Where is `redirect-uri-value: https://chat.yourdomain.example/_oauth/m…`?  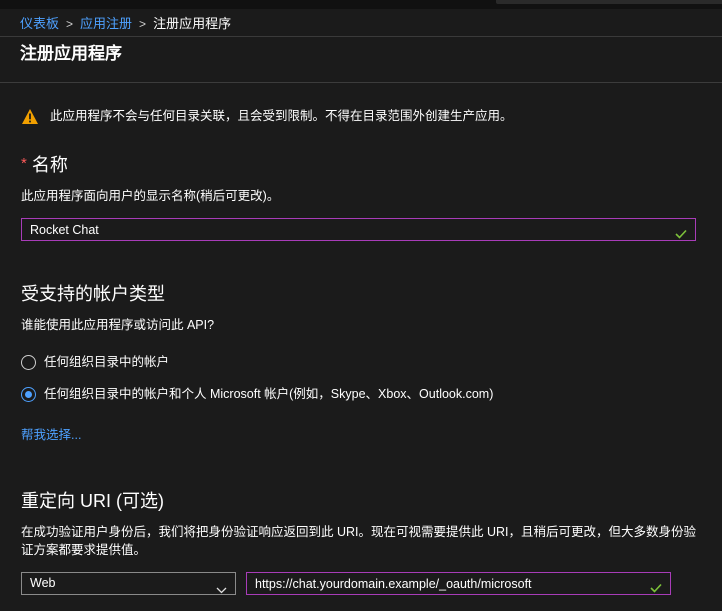 redirect-uri-value: https://chat.yourdomain.example/_oauth/m… is located at coordinates (393, 583).